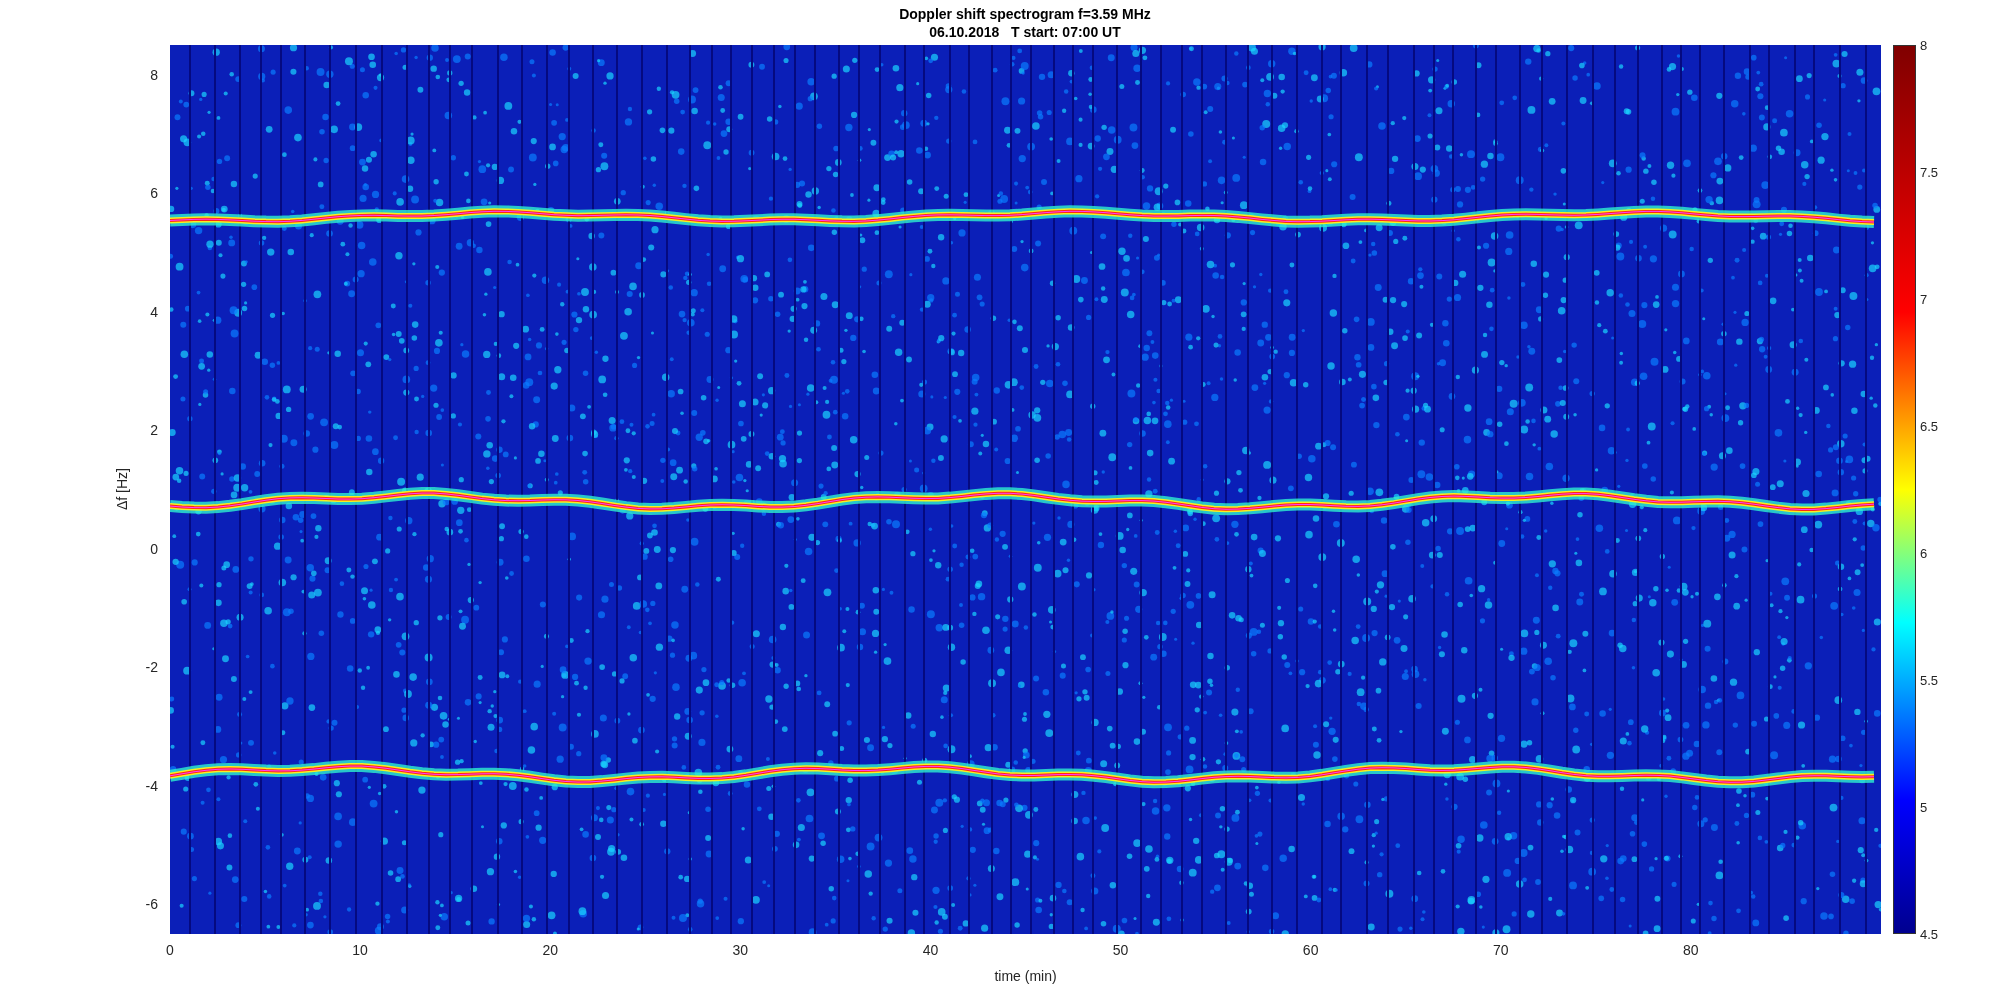 This screenshot has height=1003, width=2000. Describe the element at coordinates (154, 74) in the screenshot. I see `y-tick-label: 8` at that location.